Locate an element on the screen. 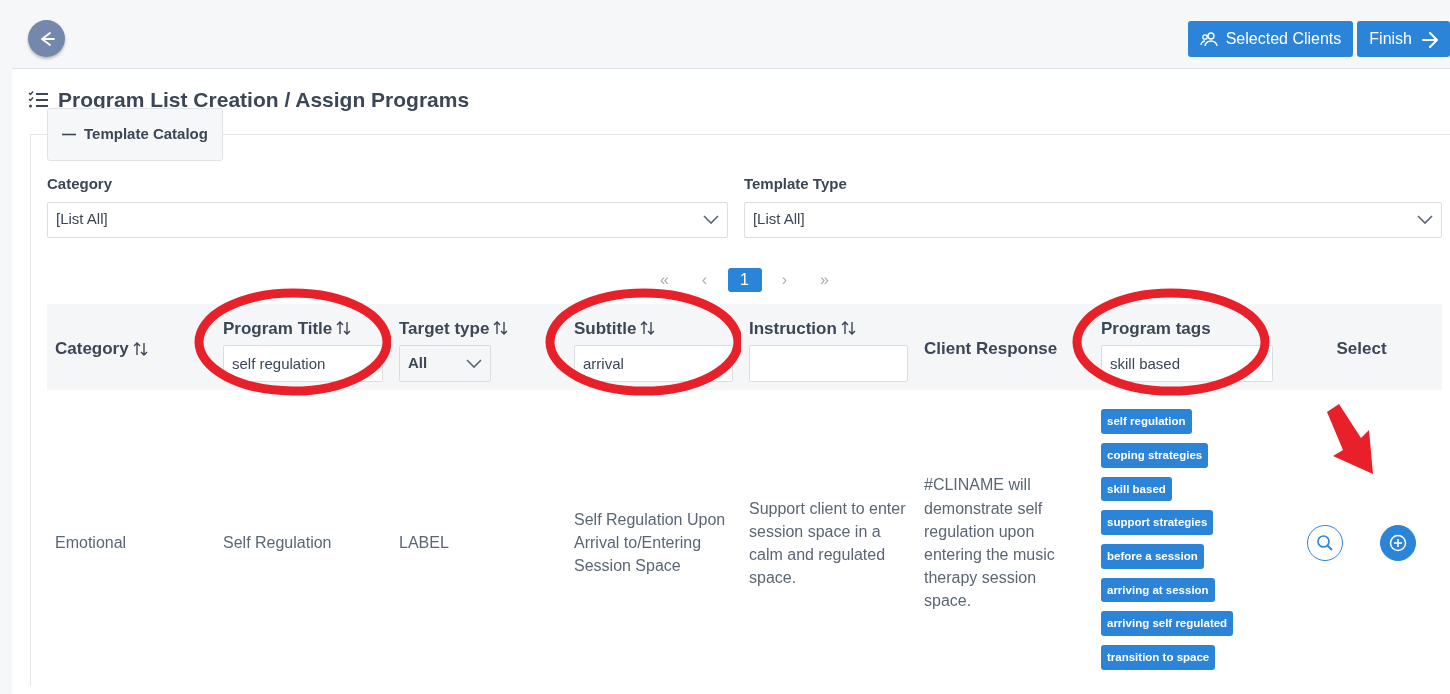  page-link: 1 is located at coordinates (744, 279).